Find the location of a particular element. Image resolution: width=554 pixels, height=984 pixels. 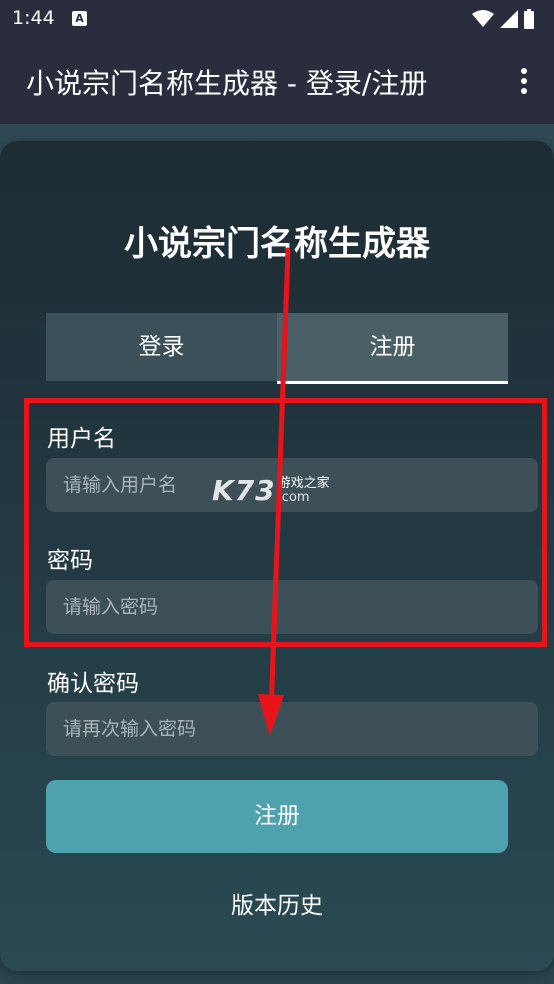

confirm-password-label: 确认密码 is located at coordinates (93, 684).